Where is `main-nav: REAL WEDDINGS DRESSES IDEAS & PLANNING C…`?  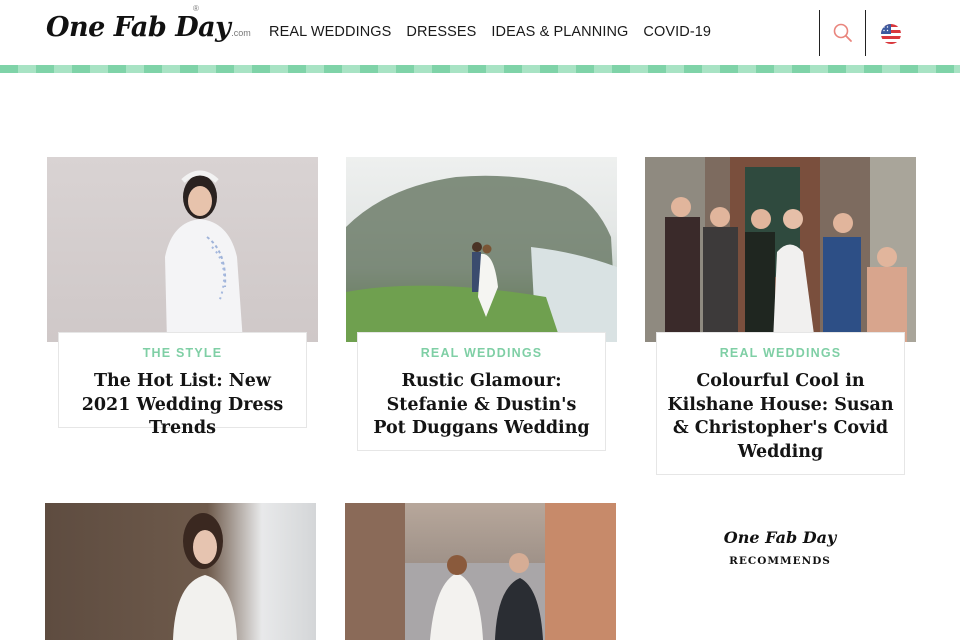 main-nav: REAL WEDDINGS DRESSES IDEAS & PLANNING C… is located at coordinates (490, 32).